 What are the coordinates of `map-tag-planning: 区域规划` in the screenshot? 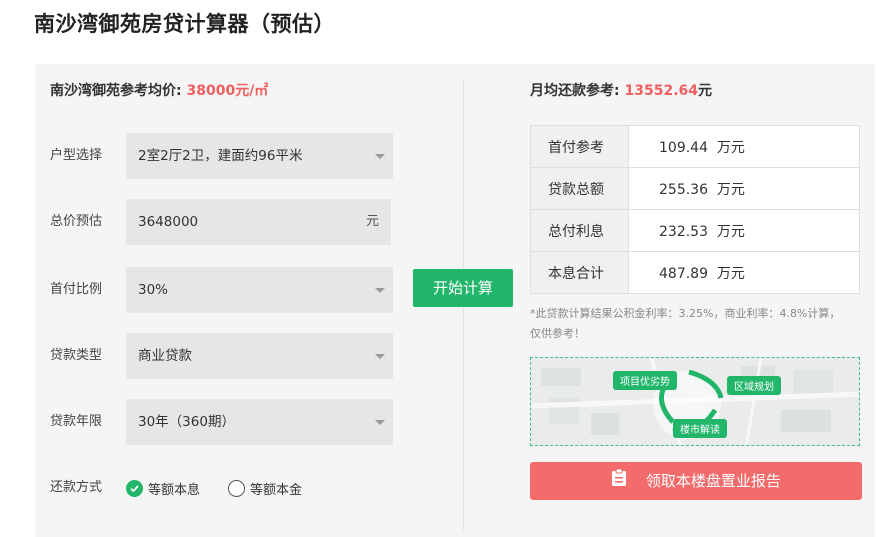 It's located at (754, 385).